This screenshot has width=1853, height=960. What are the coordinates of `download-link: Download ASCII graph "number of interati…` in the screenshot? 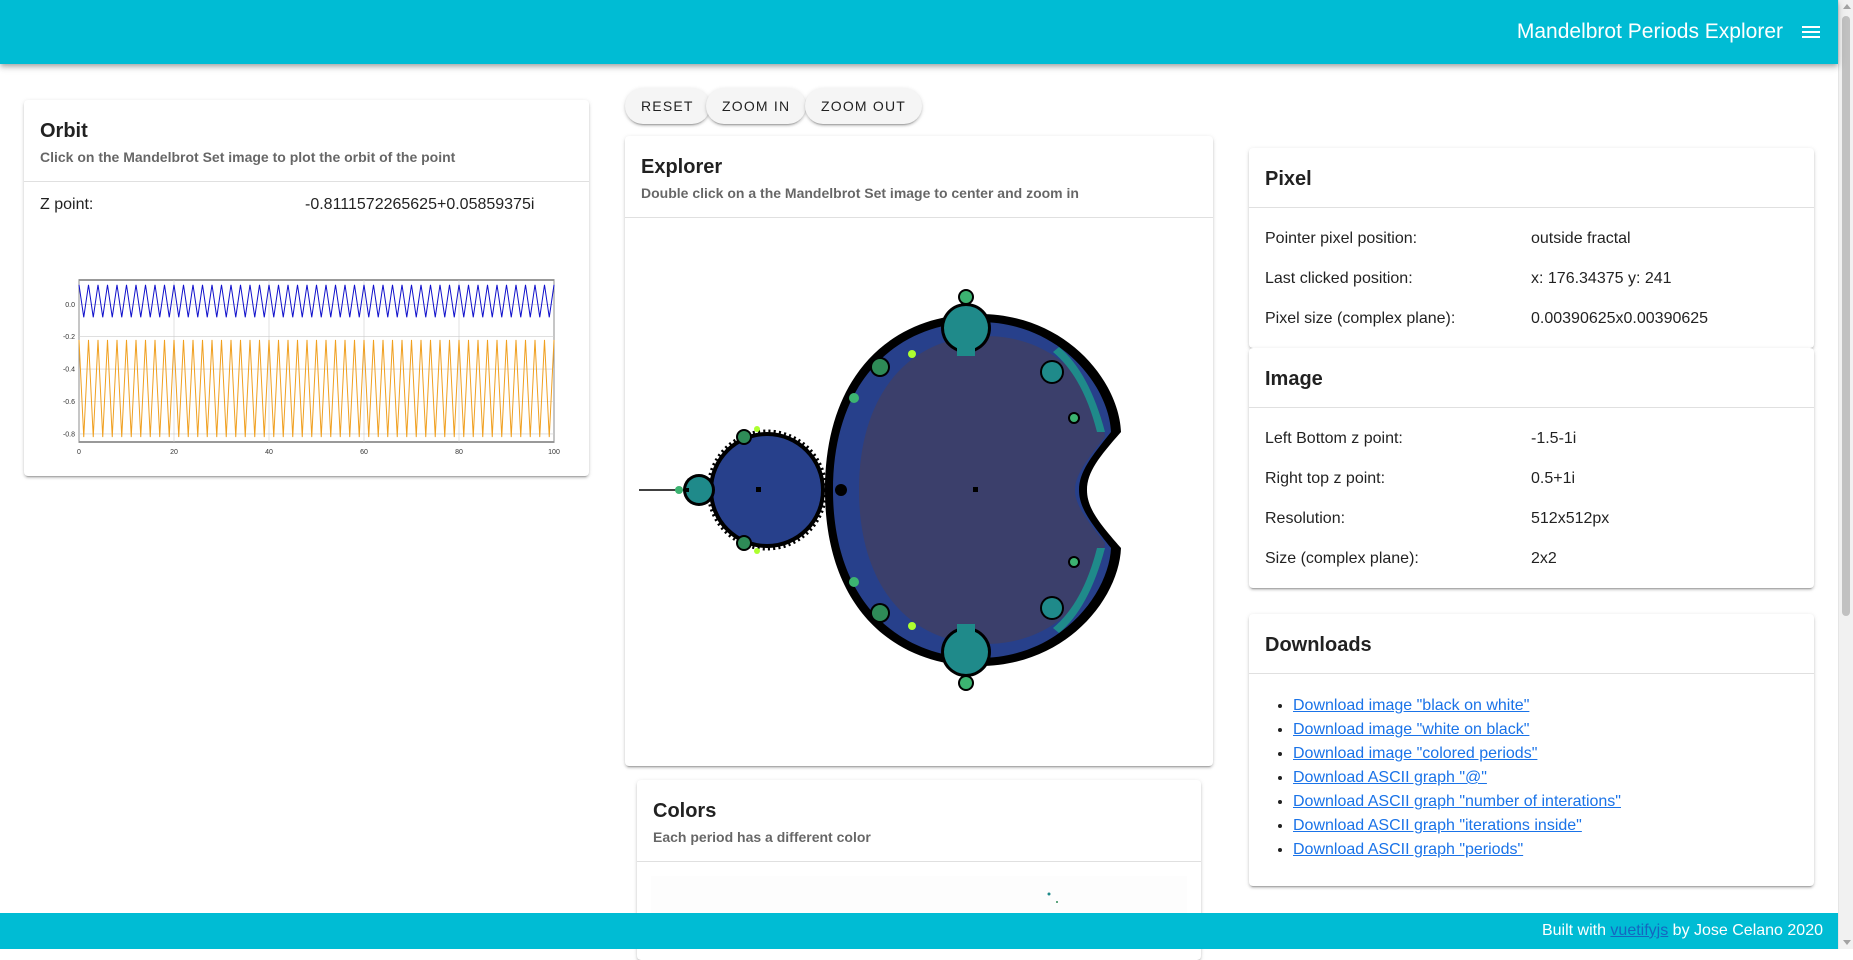 It's located at (1457, 801).